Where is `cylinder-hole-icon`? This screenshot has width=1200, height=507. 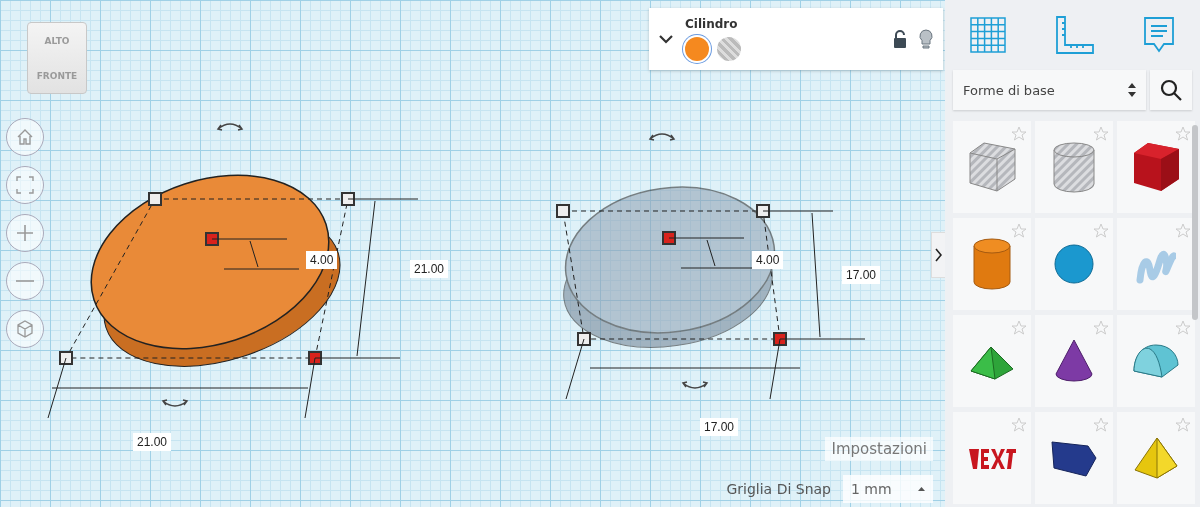
cylinder-hole-icon is located at coordinates (1074, 167).